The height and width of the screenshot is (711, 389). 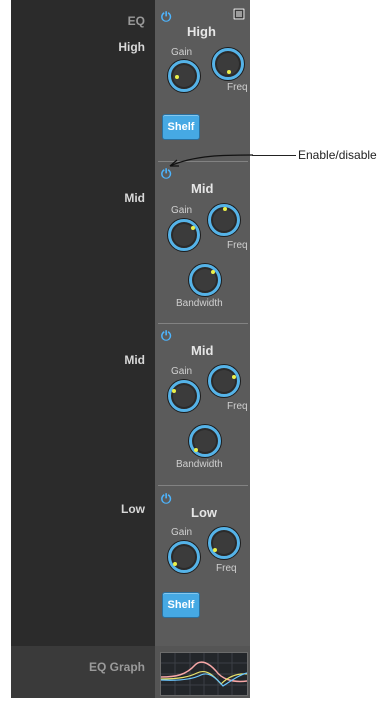 What do you see at coordinates (133, 509) in the screenshot?
I see `band-label-low: Low` at bounding box center [133, 509].